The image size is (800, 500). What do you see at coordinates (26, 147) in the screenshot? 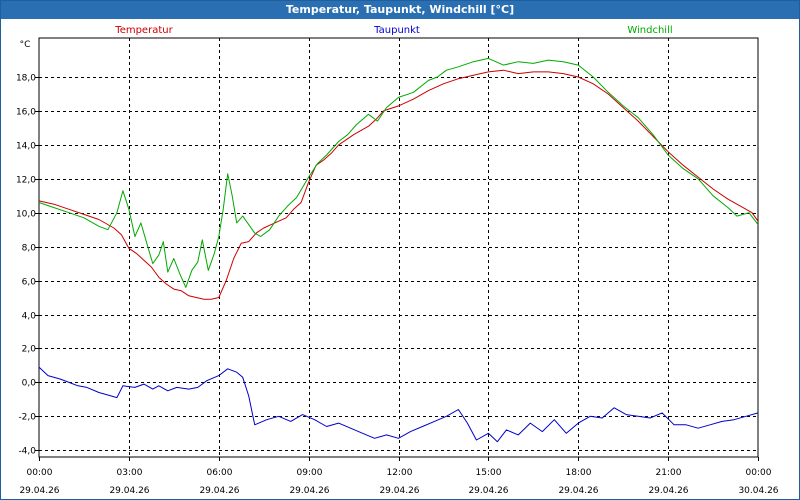
I see `y-tick-label: 14,0` at bounding box center [26, 147].